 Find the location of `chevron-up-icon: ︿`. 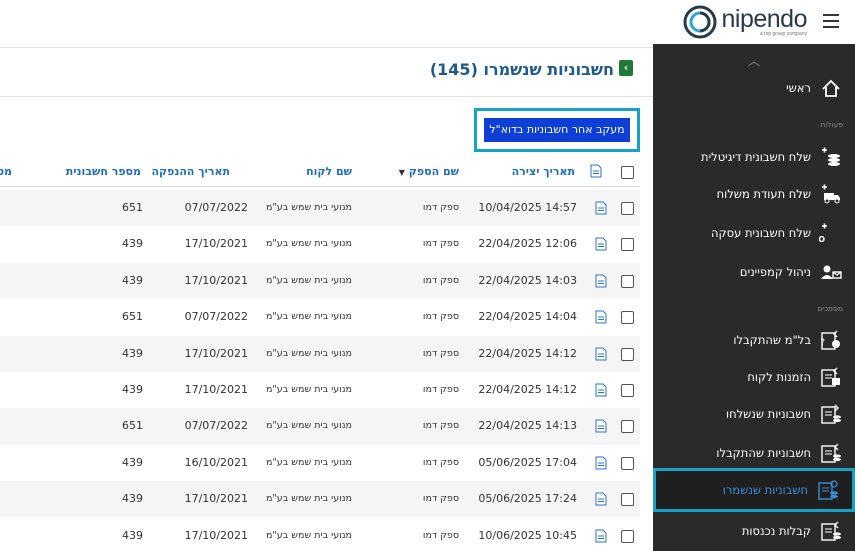

chevron-up-icon: ︿ is located at coordinates (754, 60).